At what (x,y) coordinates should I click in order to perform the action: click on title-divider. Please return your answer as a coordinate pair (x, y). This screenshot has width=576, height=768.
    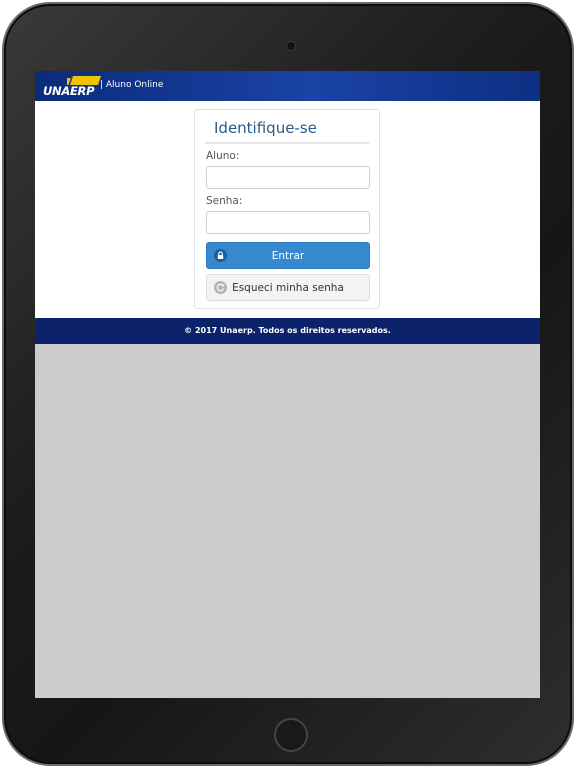
    Looking at the image, I should click on (287, 143).